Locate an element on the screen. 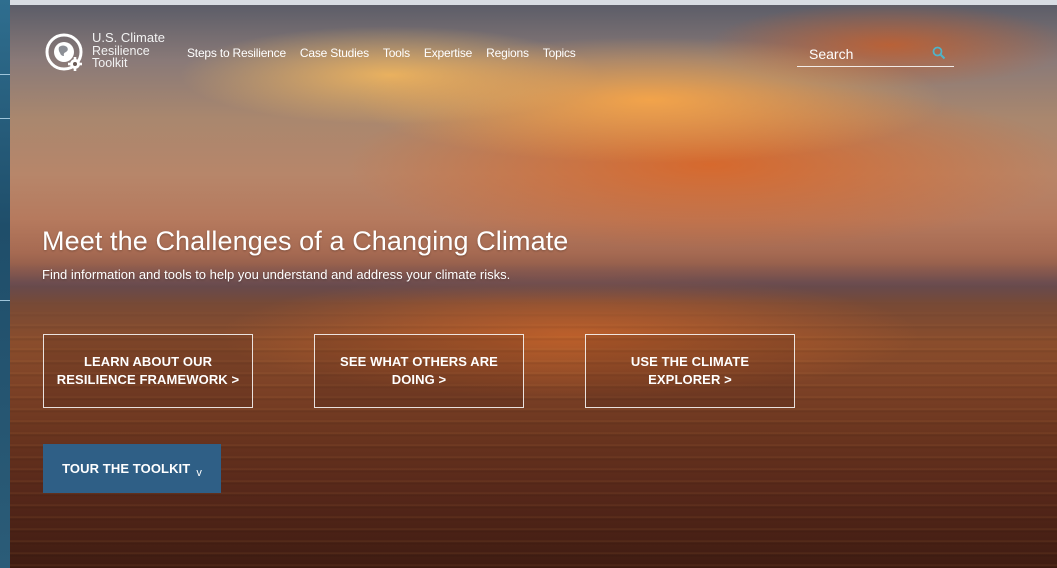  window-left-edge is located at coordinates (5, 284).